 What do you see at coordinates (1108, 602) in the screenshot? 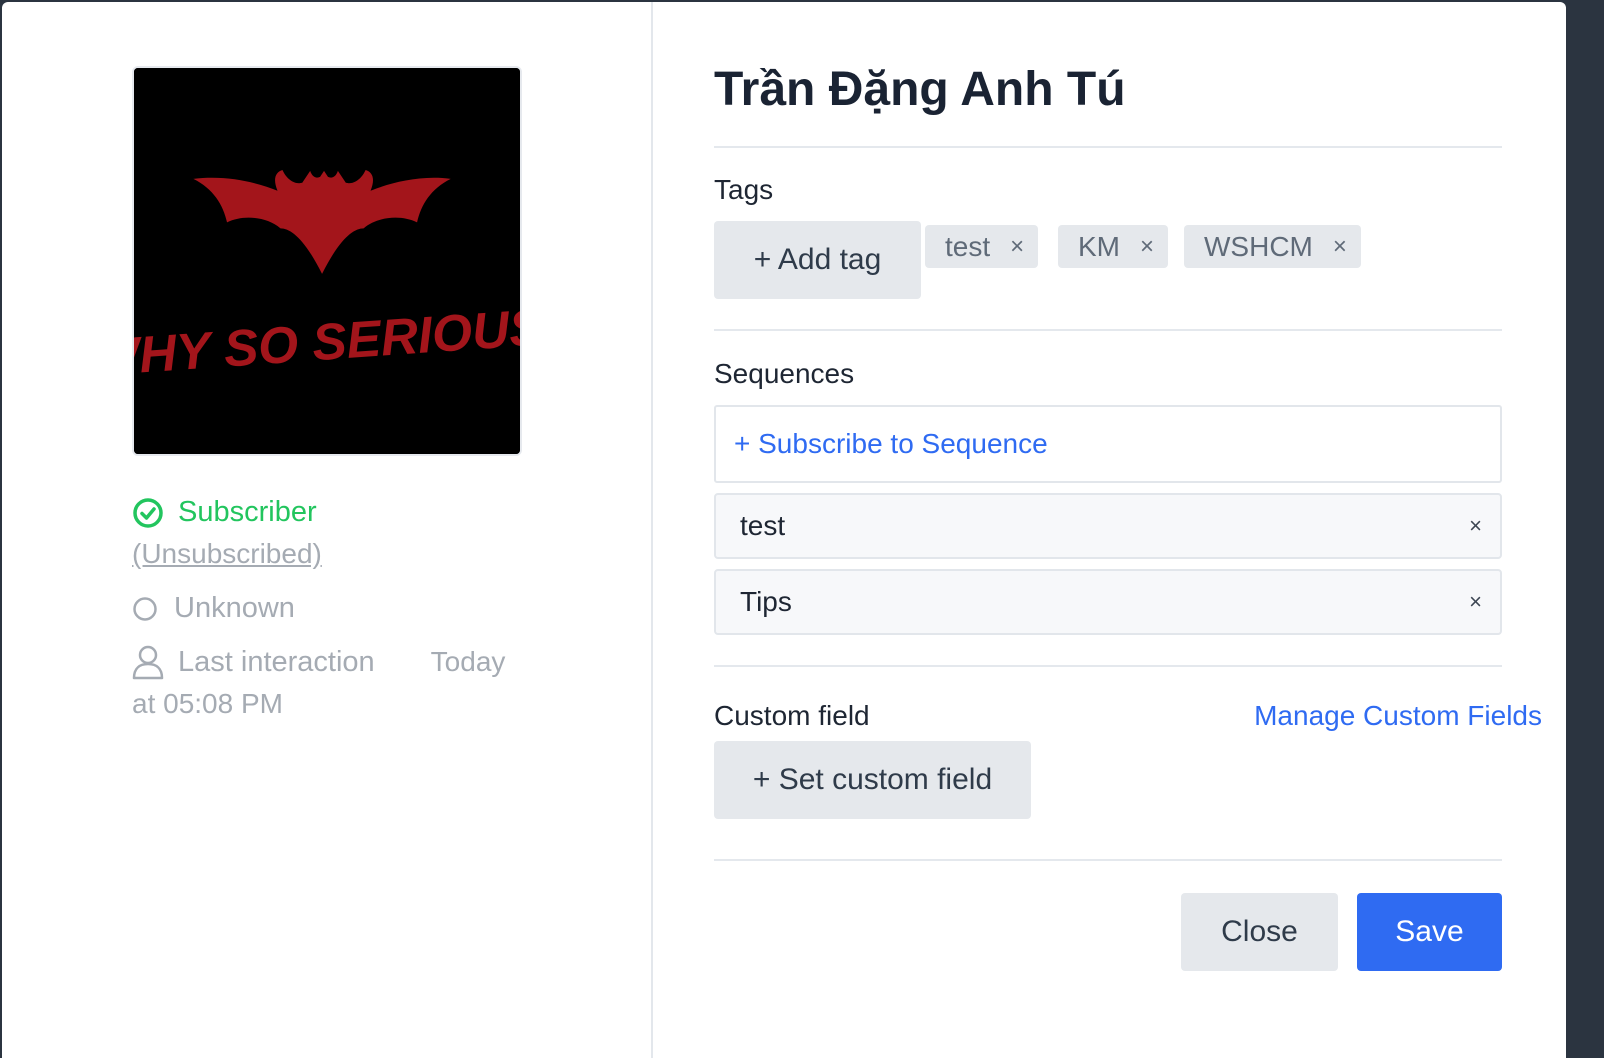
I see `sequence-item: Tips ×` at bounding box center [1108, 602].